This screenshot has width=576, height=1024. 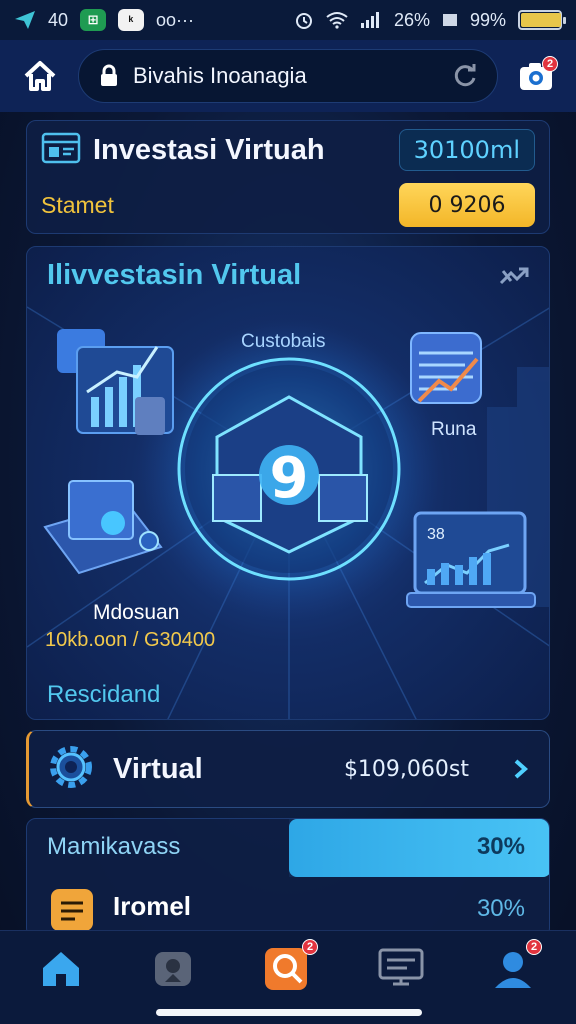 I want to click on note-icon, so click(x=72, y=910).